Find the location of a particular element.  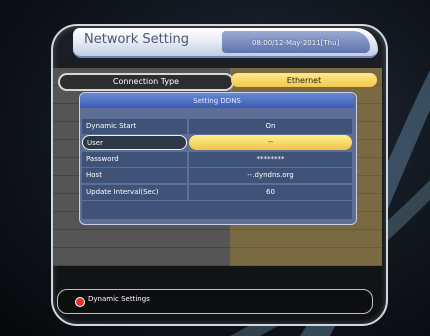

row-value: On is located at coordinates (270, 126).